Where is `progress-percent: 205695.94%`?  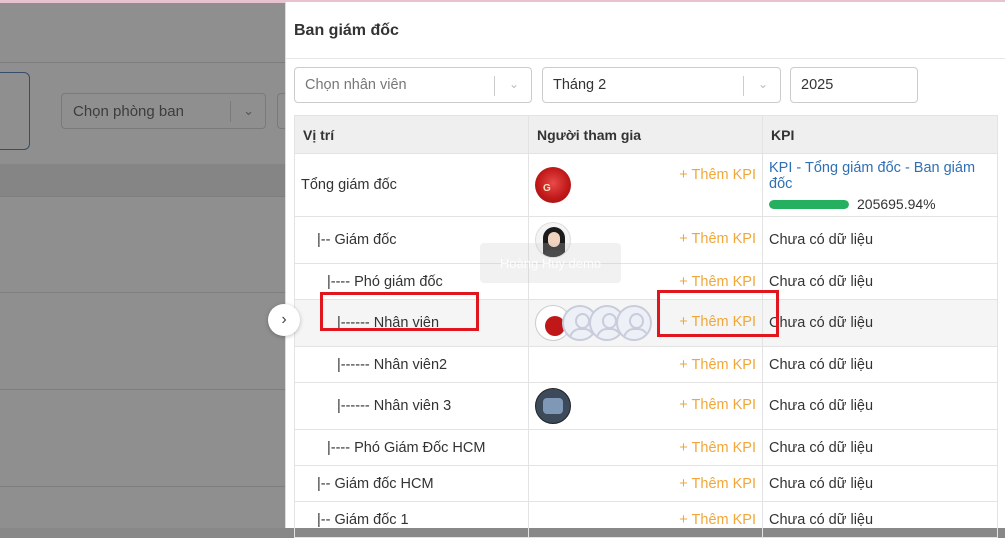 progress-percent: 205695.94% is located at coordinates (896, 204).